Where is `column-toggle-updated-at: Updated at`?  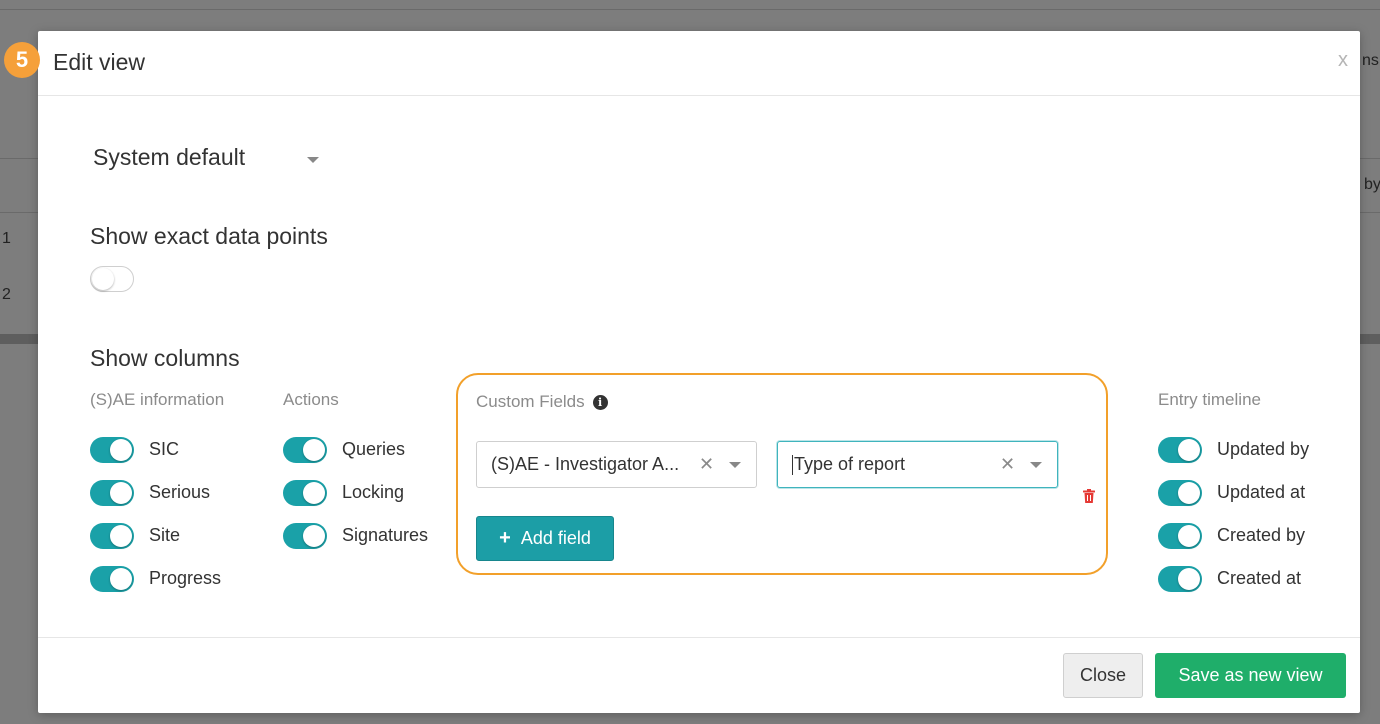
column-toggle-updated-at: Updated at is located at coordinates (1233, 492).